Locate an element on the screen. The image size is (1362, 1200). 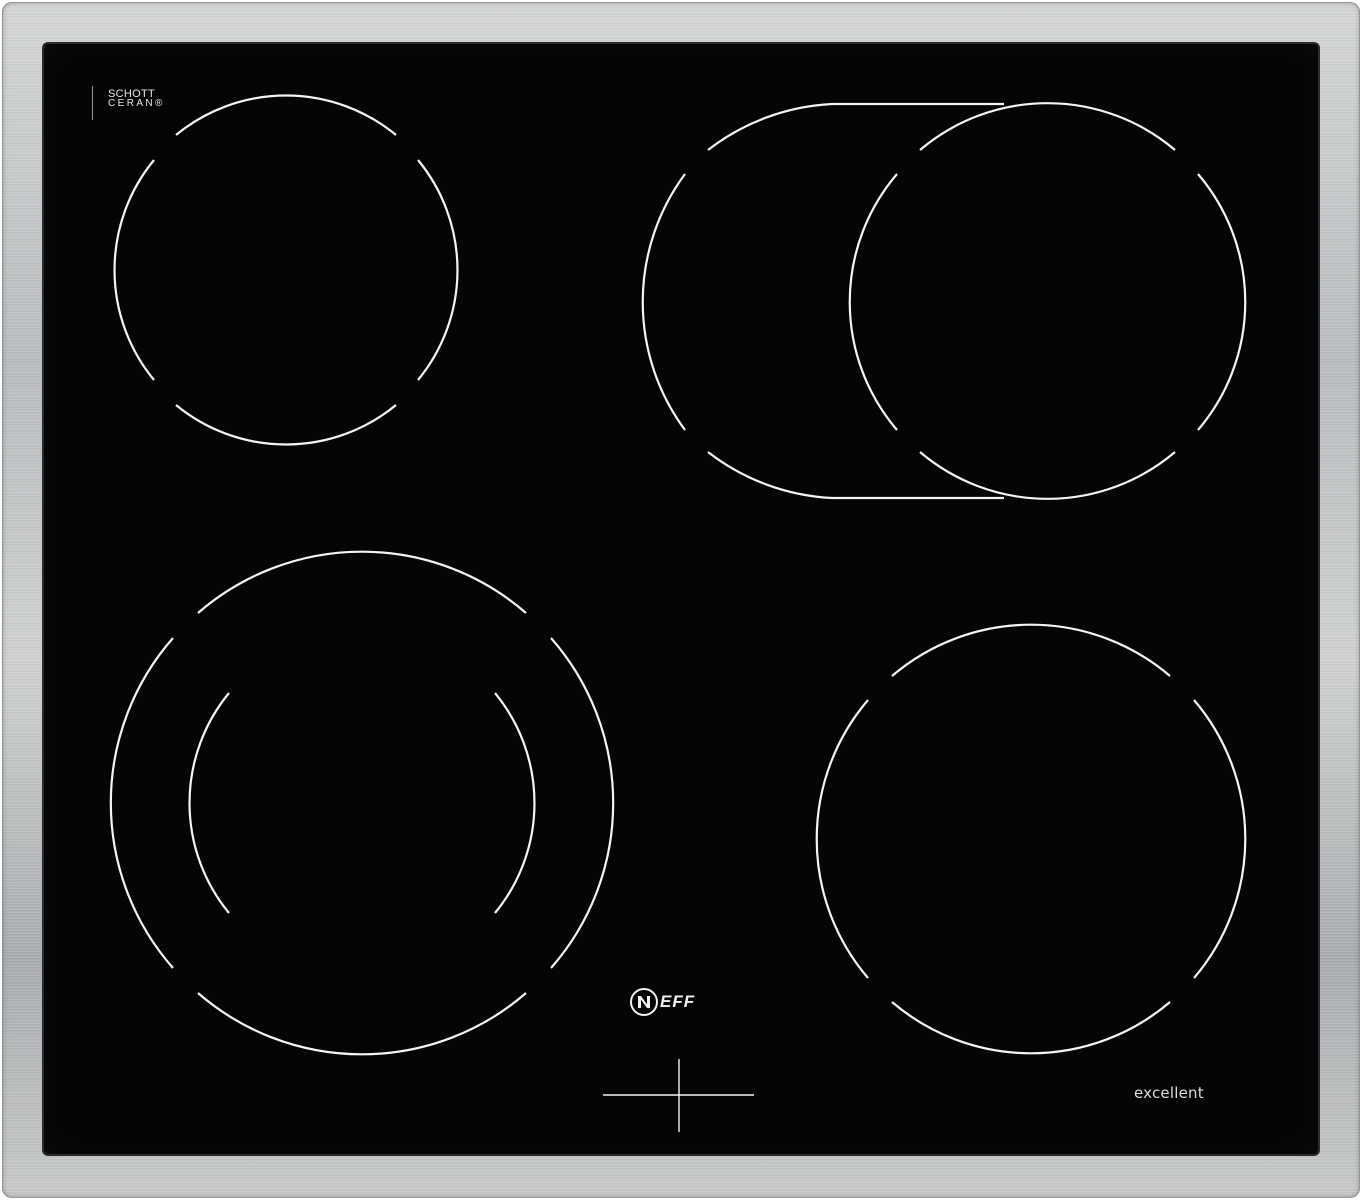
zone-bottom-right is located at coordinates (1031, 839).